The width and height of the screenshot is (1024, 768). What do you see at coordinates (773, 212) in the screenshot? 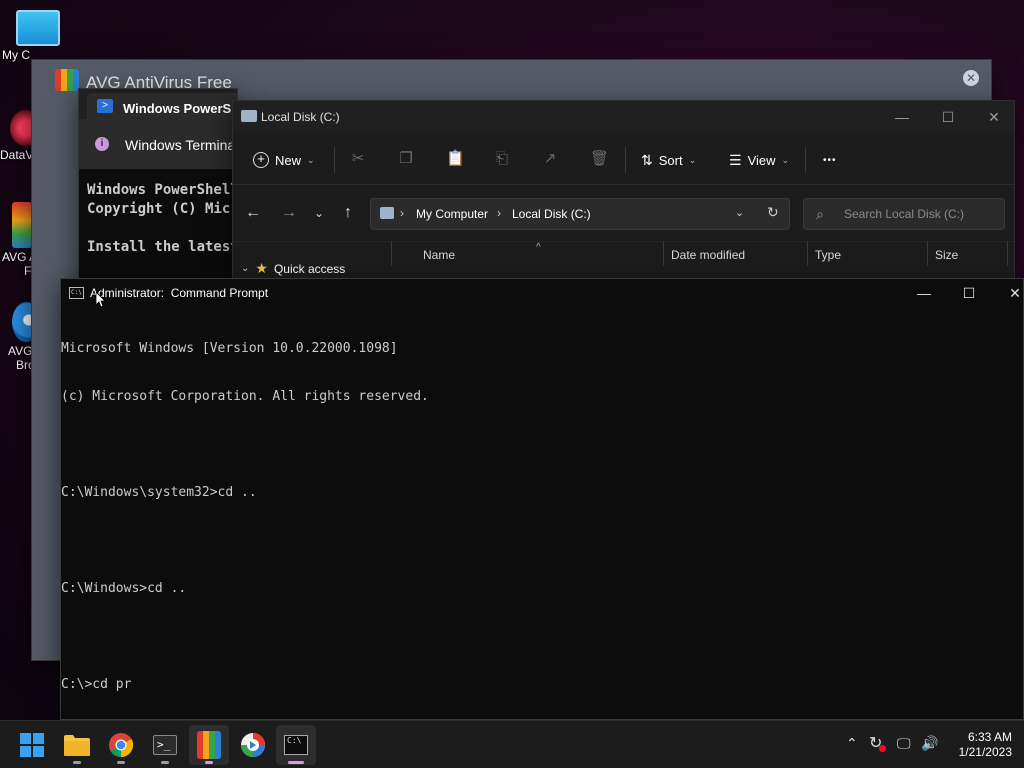
I see `refresh-icon: ↻` at bounding box center [773, 212].